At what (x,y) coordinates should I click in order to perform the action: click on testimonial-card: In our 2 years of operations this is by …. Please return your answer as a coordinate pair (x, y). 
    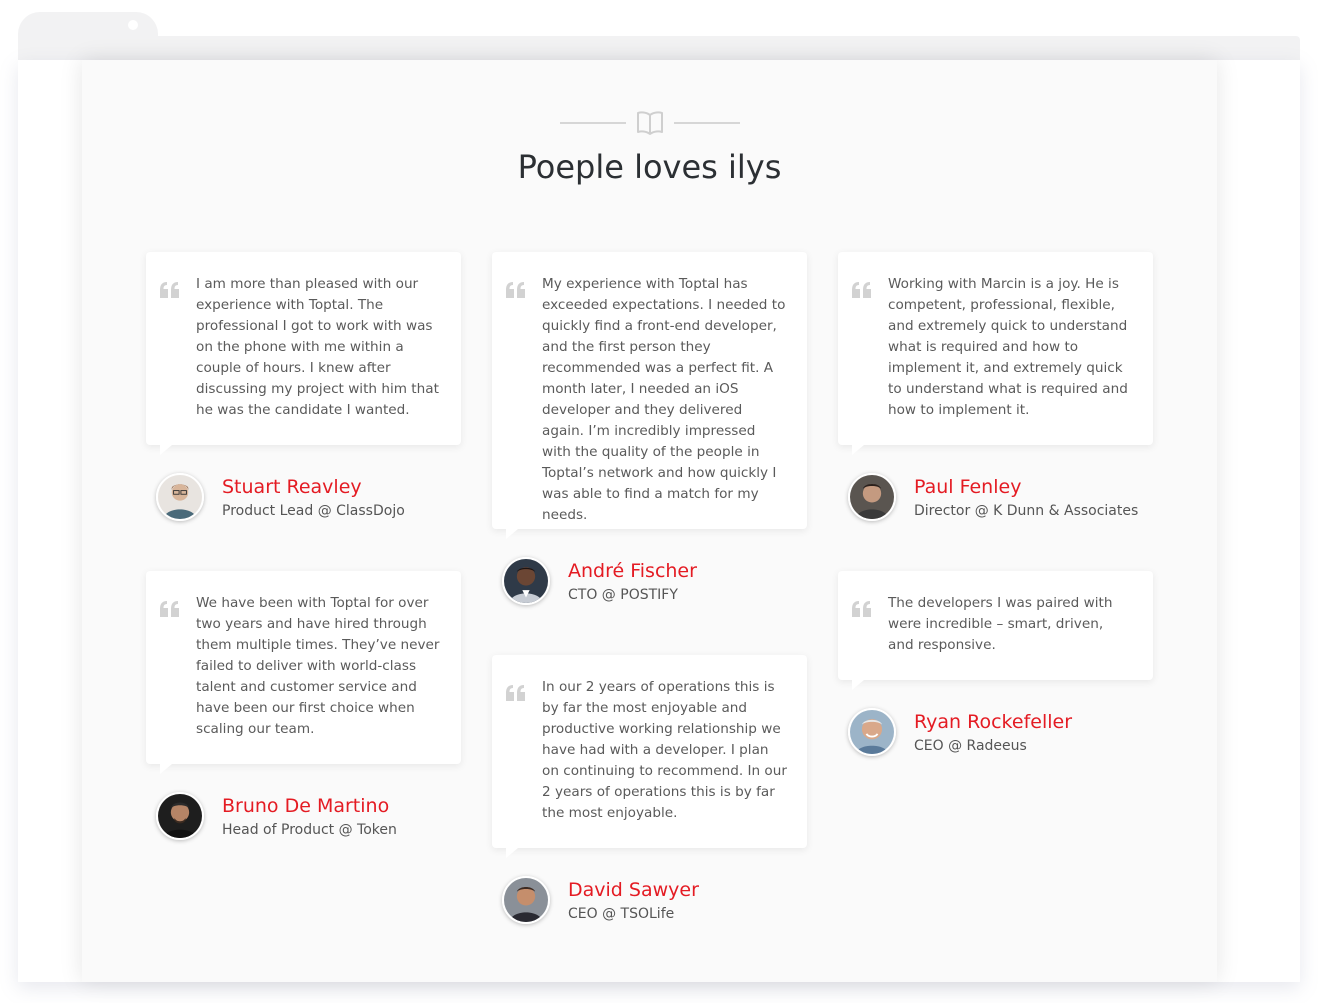
    Looking at the image, I should click on (649, 756).